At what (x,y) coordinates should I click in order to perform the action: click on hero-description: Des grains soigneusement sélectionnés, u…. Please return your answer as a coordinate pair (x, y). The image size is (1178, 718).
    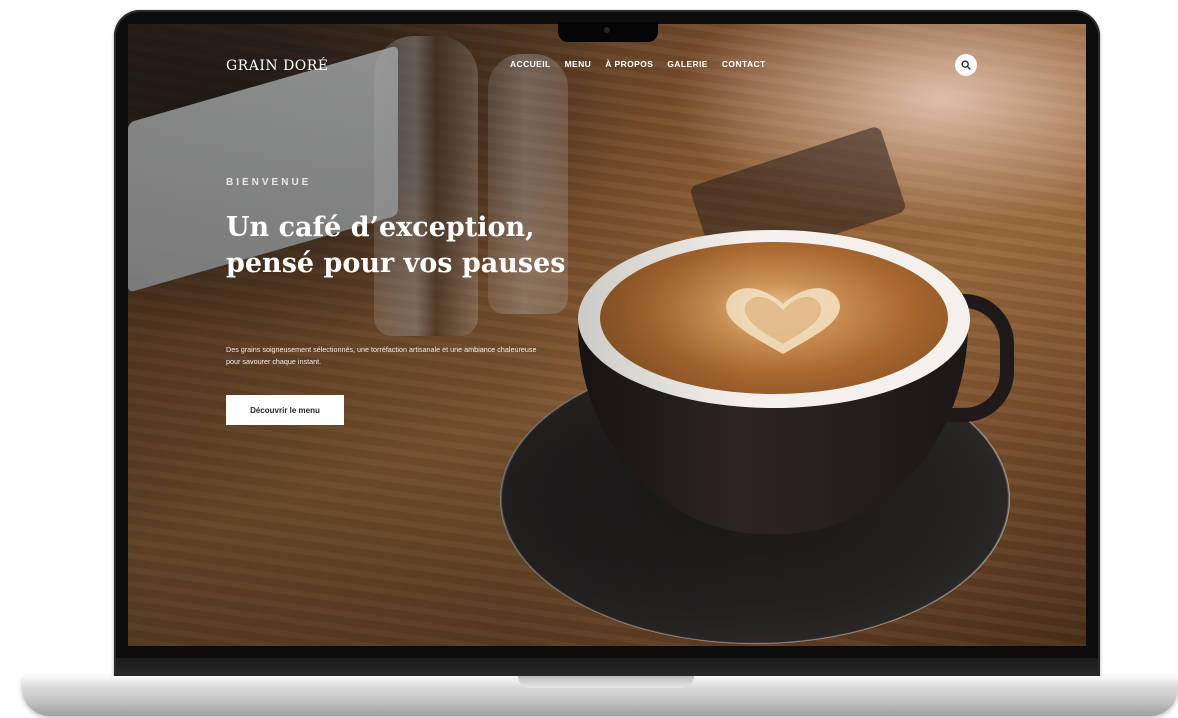
    Looking at the image, I should click on (381, 355).